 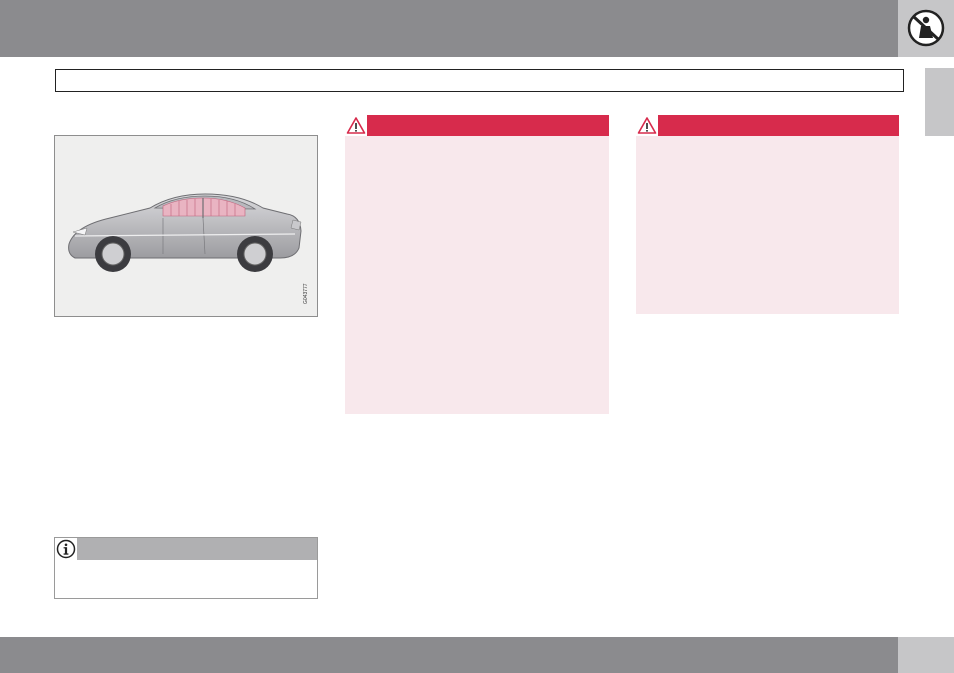 I want to click on footer-band, so click(x=449, y=655).